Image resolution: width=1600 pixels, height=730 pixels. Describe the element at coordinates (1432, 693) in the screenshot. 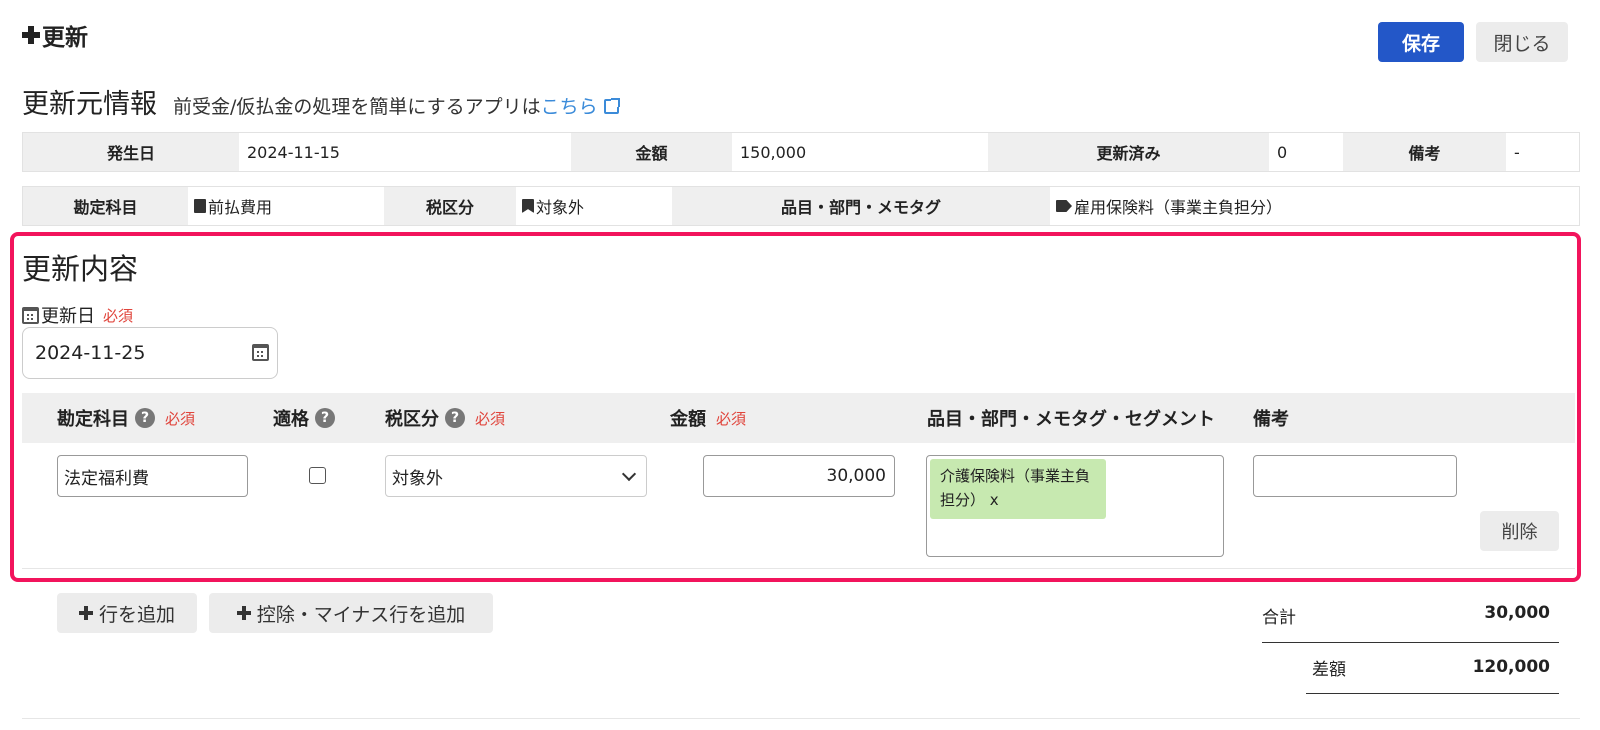

I see `diff-divider` at that location.